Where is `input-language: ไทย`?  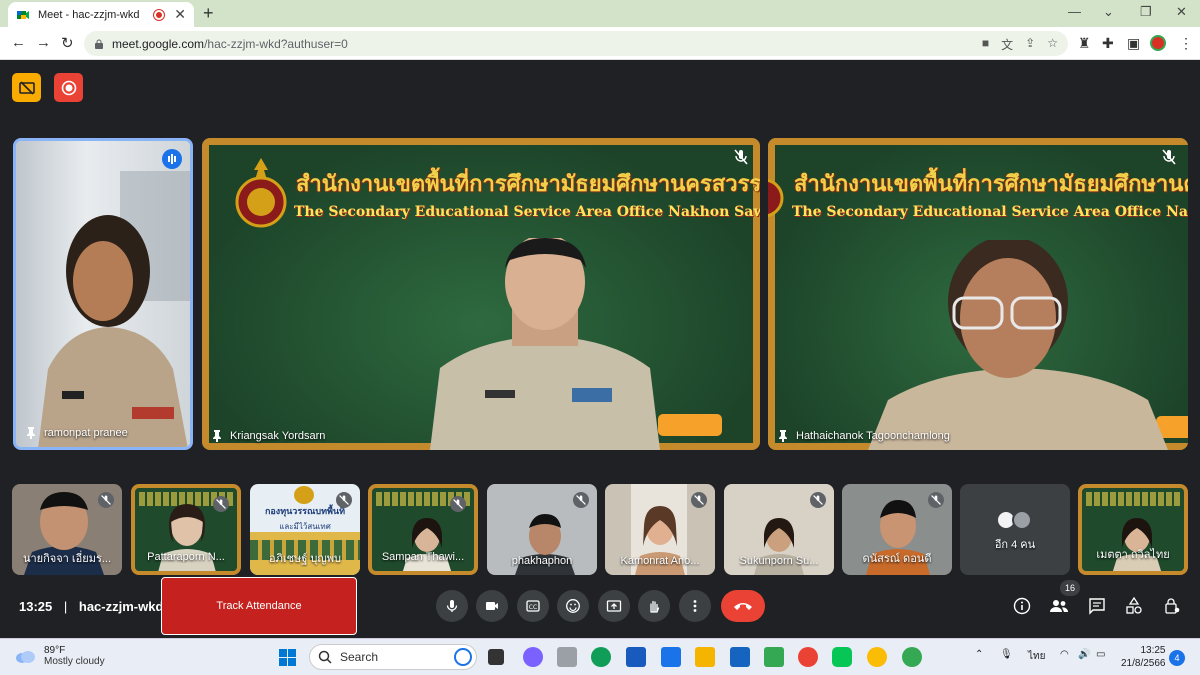 input-language: ไทย is located at coordinates (1036, 656).